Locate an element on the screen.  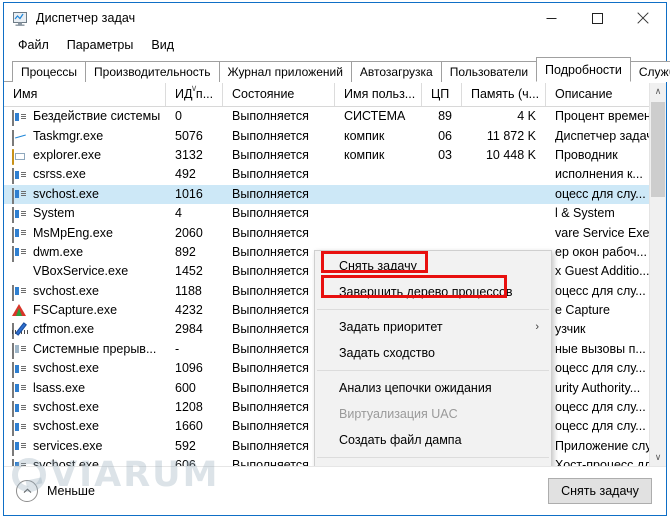
column-header-2: Состояние is located at coordinates (279, 94).